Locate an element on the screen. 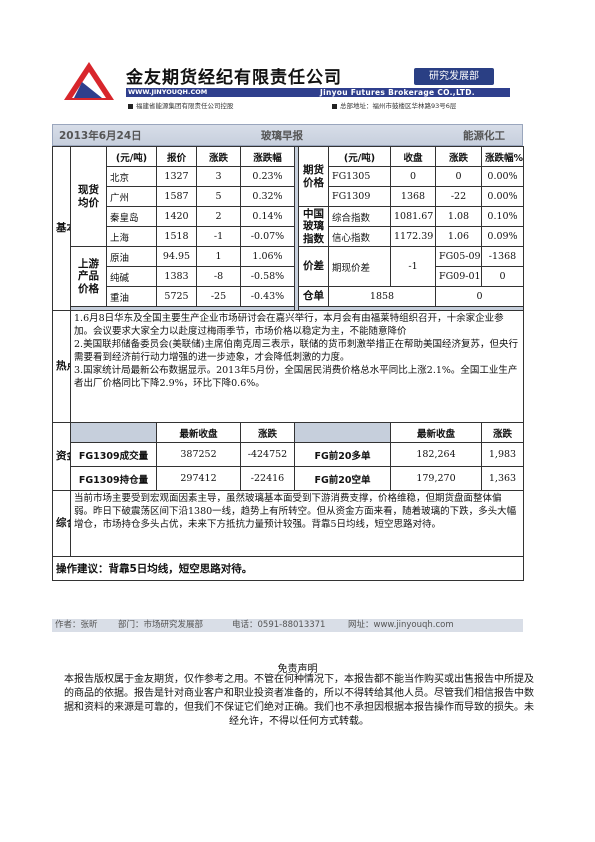  right-header-chg: 涨跌 is located at coordinates (458, 156).